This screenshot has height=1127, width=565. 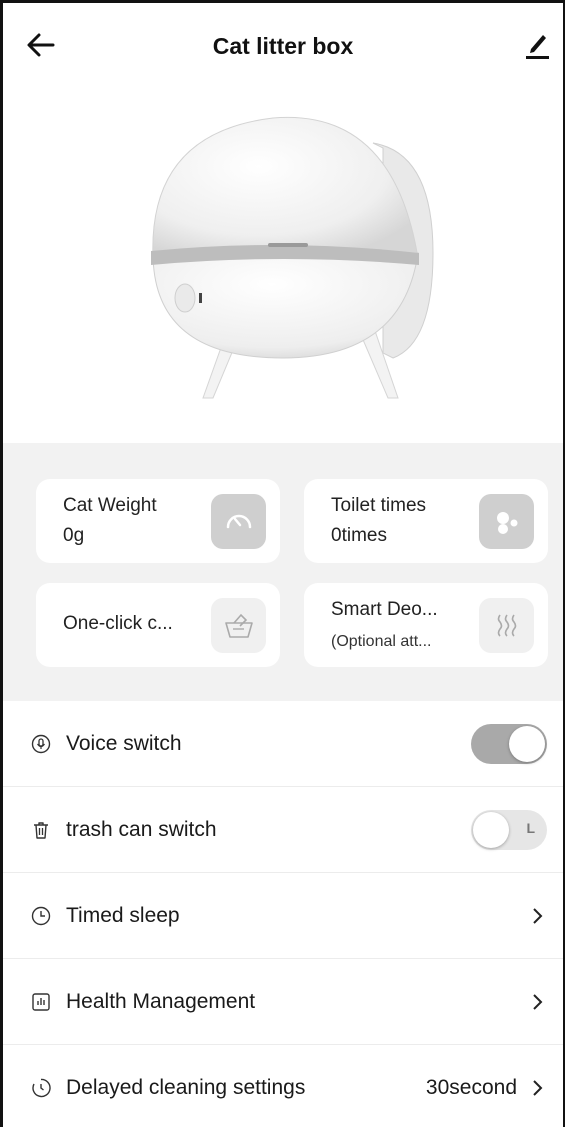 What do you see at coordinates (359, 535) in the screenshot?
I see `card-value: 0times` at bounding box center [359, 535].